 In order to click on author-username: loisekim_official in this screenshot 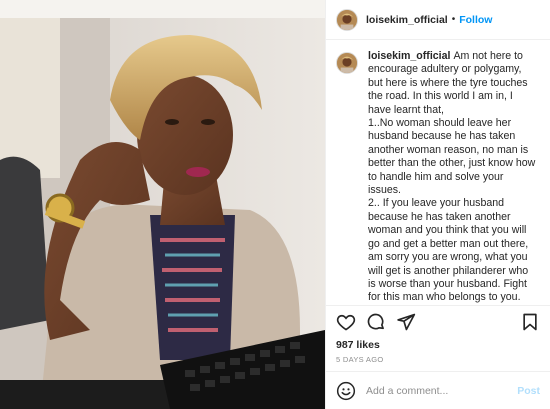, I will do `click(407, 20)`.